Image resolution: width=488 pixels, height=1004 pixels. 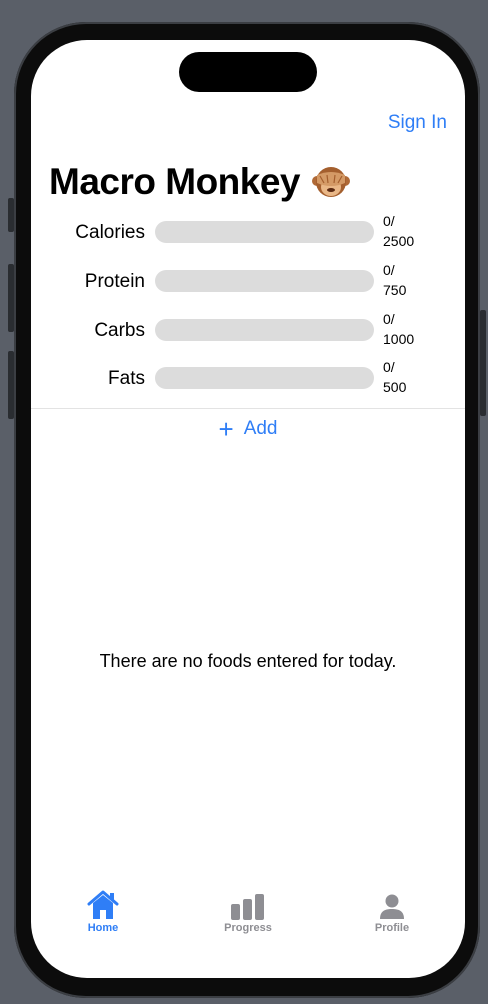 What do you see at coordinates (175, 181) in the screenshot?
I see `app-title-text: Macro Monkey` at bounding box center [175, 181].